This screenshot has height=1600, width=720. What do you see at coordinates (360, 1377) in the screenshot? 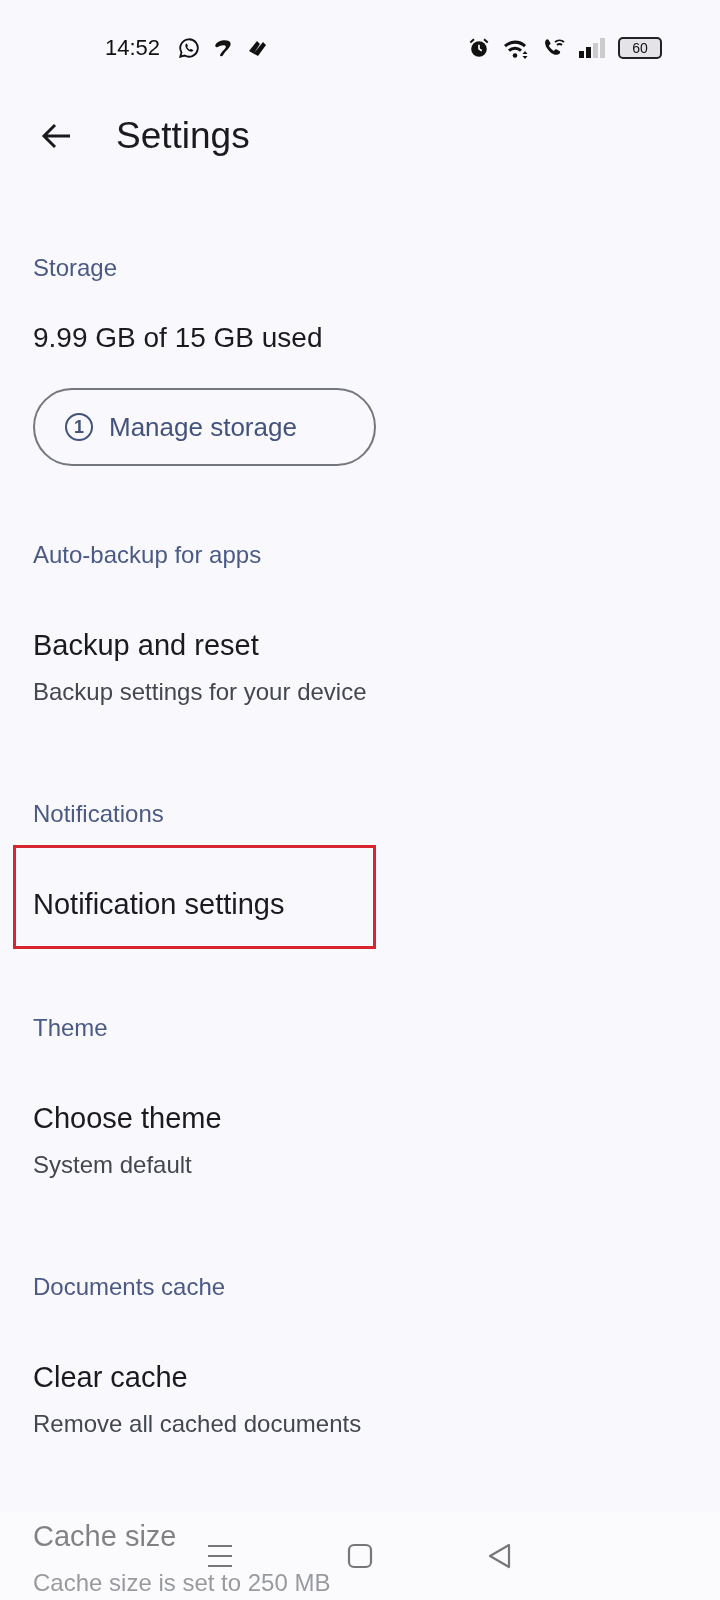
I see `setting-title: Clear cache` at bounding box center [360, 1377].